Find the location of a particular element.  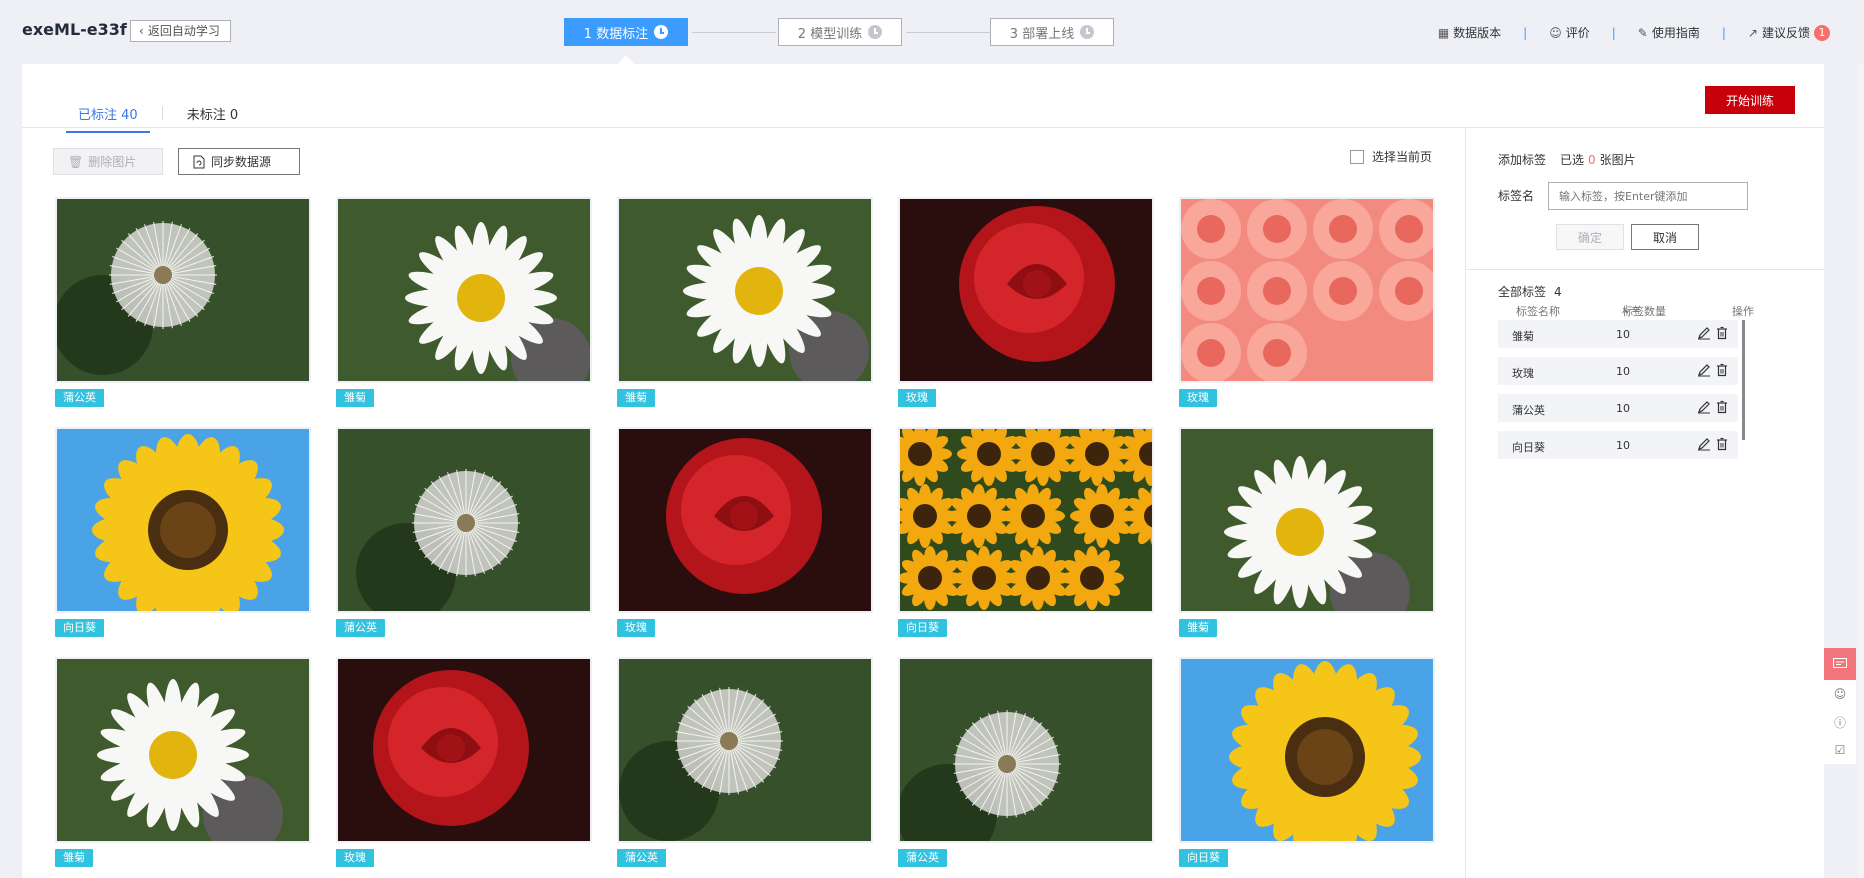

divider is located at coordinates (1645, 269).